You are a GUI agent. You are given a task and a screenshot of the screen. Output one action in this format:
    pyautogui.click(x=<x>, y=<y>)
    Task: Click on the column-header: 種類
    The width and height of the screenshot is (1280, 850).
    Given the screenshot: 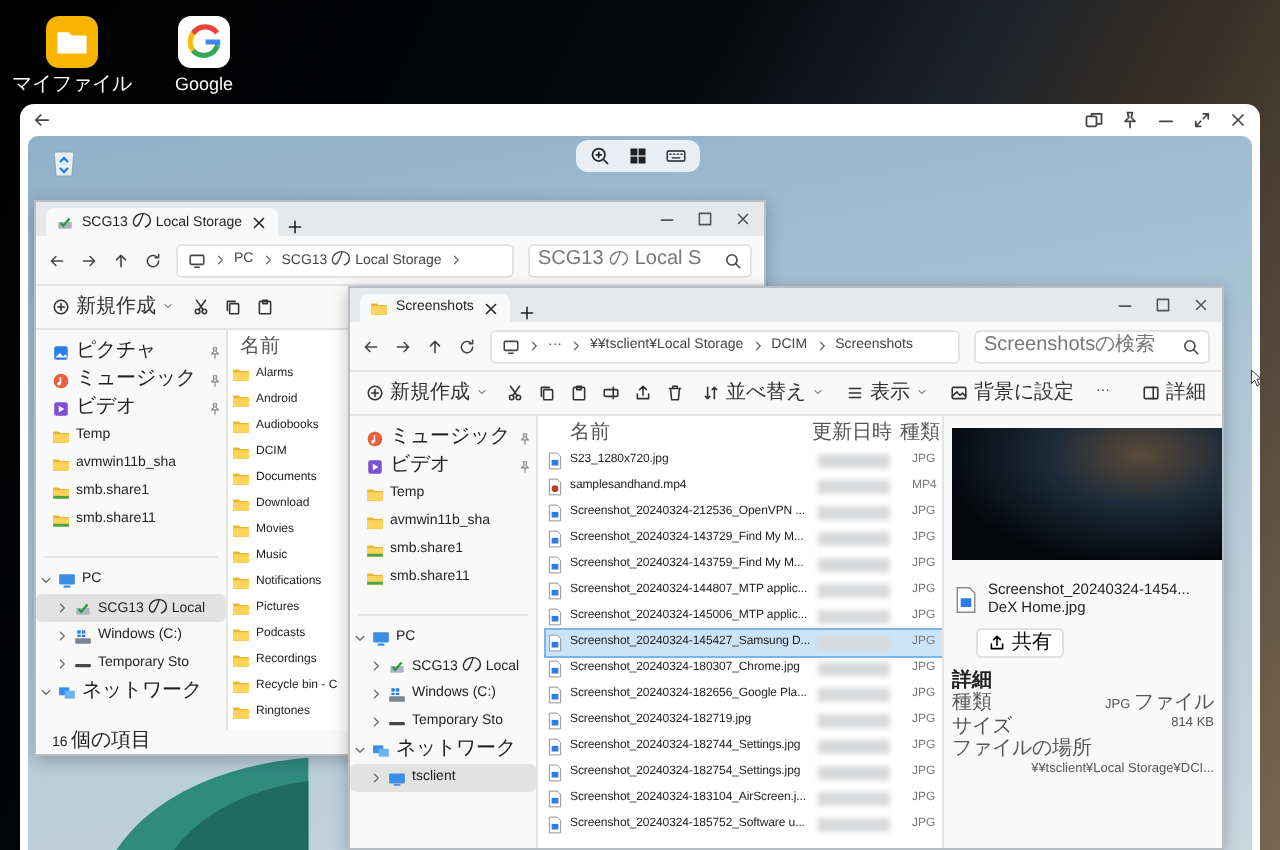 What is the action you would take?
    pyautogui.click(x=921, y=434)
    